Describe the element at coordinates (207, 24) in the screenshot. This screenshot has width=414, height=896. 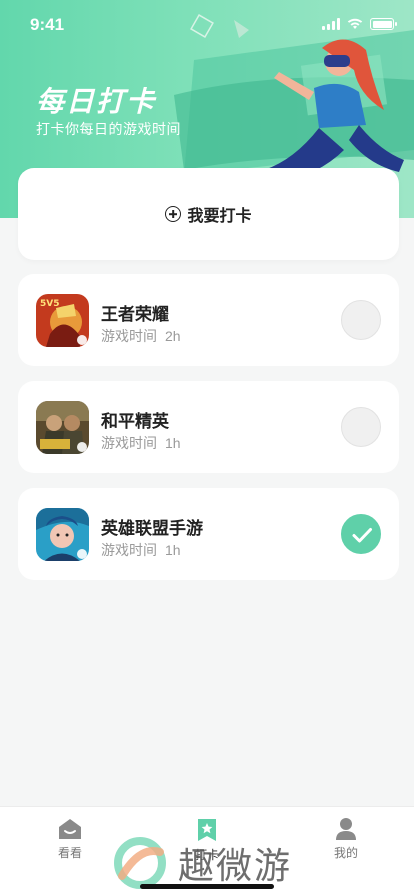
I see `status-bar: 9:41` at that location.